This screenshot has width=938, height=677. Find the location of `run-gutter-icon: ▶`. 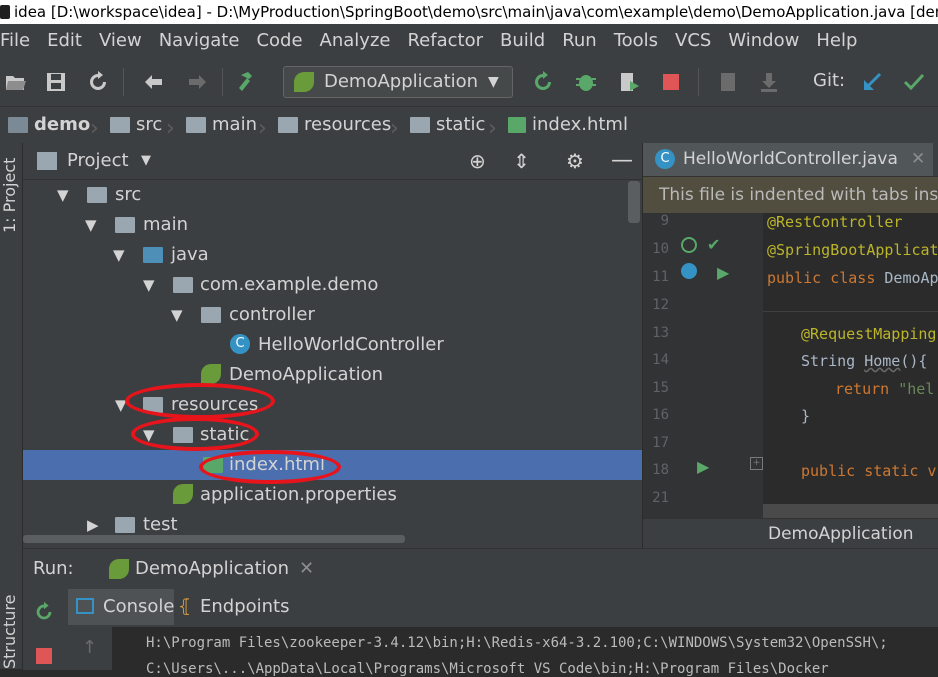

run-gutter-icon: ▶ is located at coordinates (723, 272).